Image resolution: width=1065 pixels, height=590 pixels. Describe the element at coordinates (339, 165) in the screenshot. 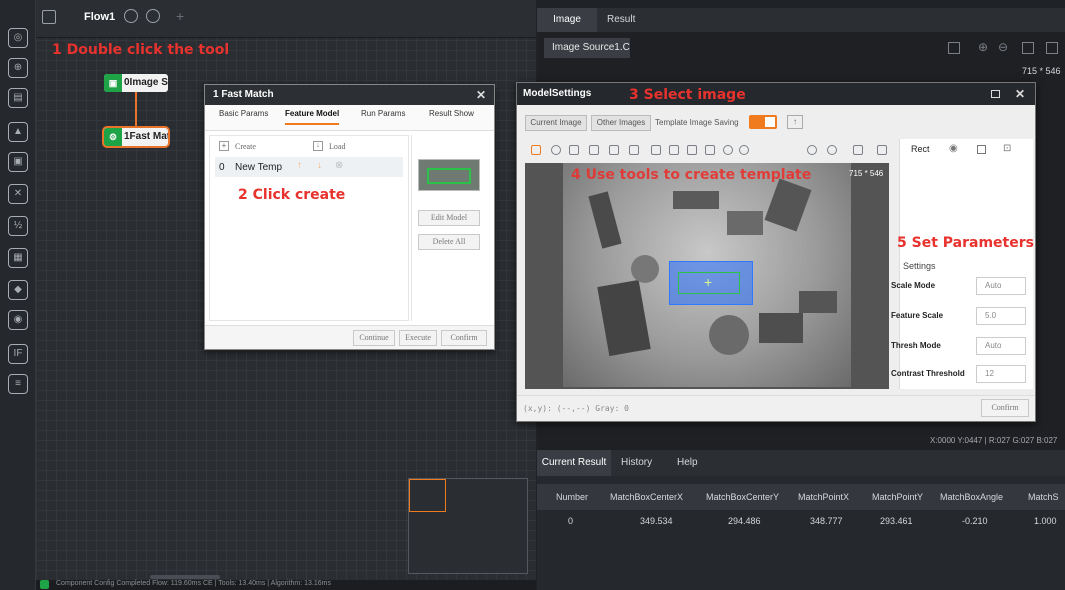

I see `delete-icon: ⊗` at that location.